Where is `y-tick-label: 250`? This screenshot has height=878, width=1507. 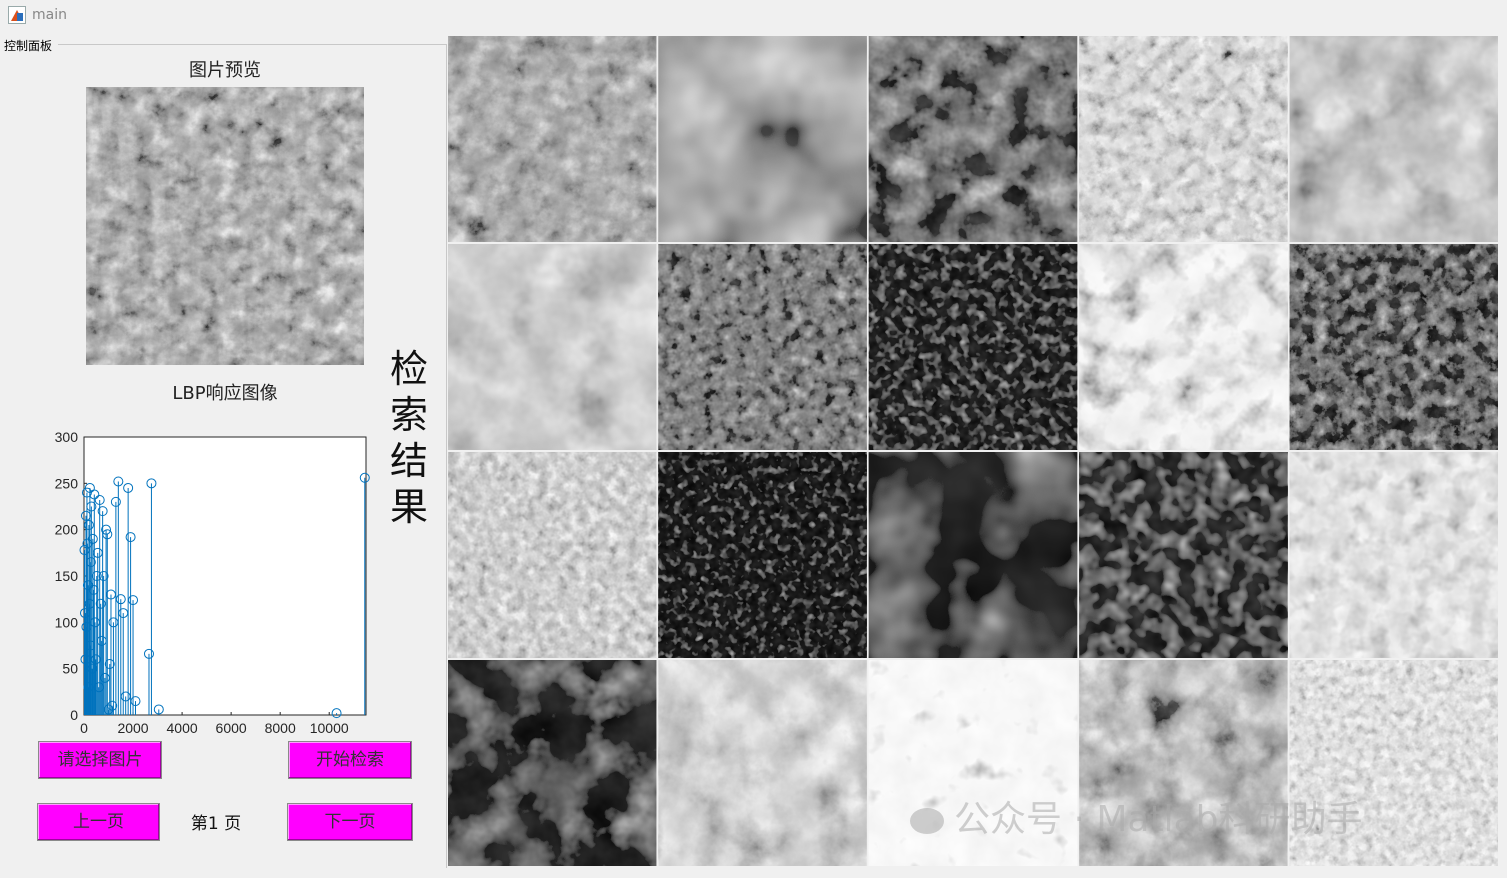 y-tick-label: 250 is located at coordinates (67, 483).